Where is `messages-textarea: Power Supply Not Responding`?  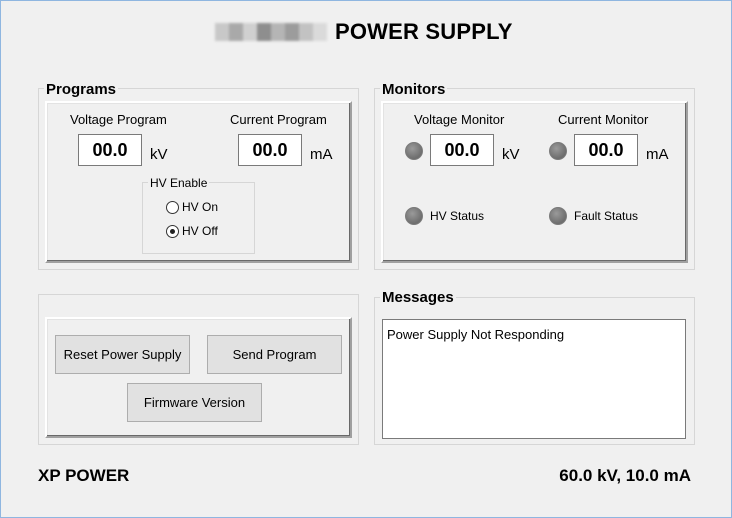
messages-textarea: Power Supply Not Responding is located at coordinates (534, 379).